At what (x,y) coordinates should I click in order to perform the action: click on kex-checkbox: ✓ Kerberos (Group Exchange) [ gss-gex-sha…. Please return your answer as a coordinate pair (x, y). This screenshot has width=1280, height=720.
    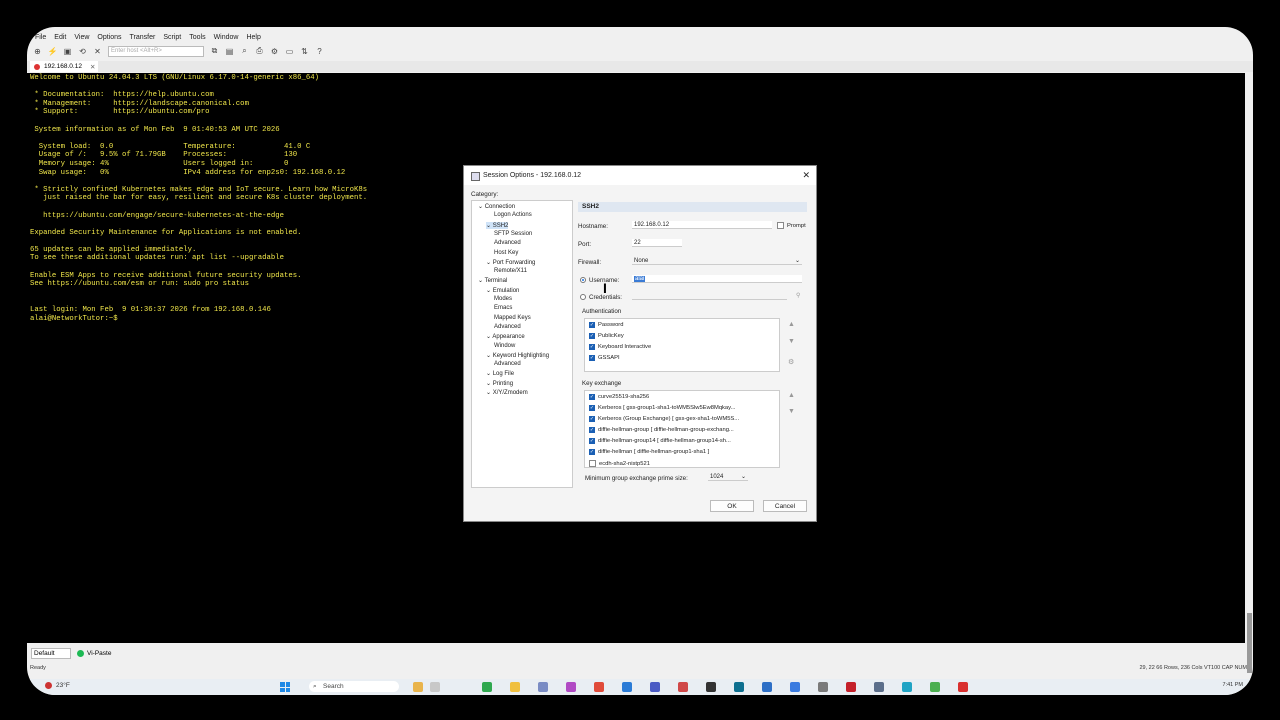
    Looking at the image, I should click on (664, 419).